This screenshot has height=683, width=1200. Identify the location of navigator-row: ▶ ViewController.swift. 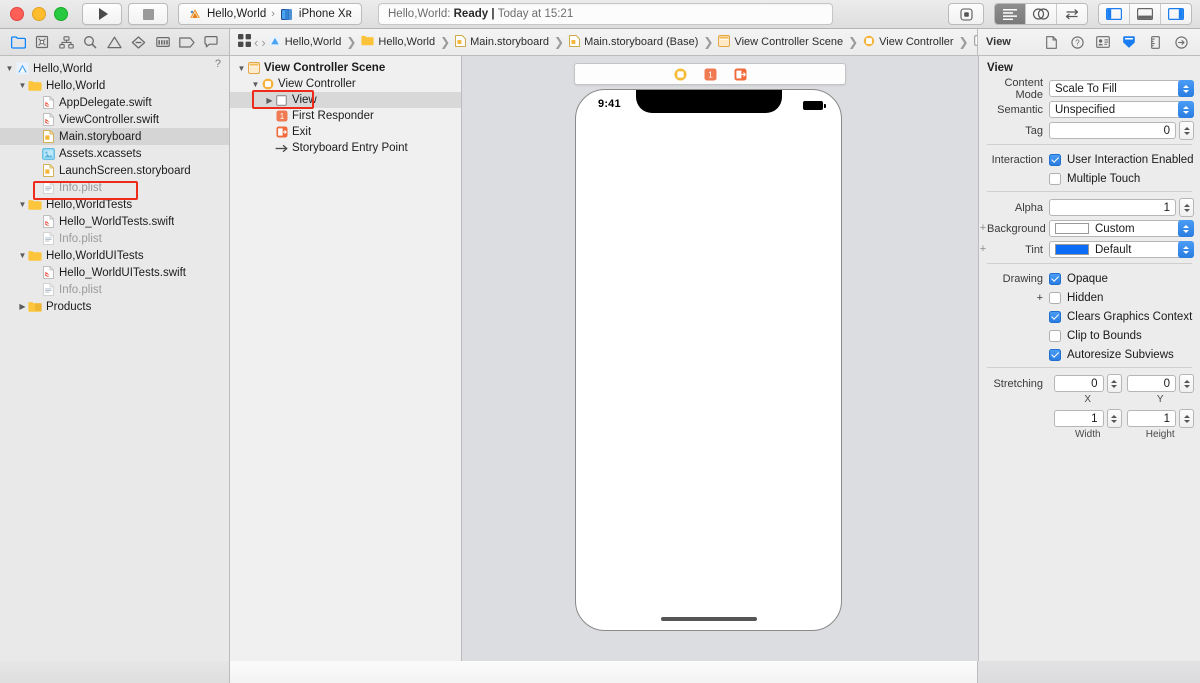
(114, 119).